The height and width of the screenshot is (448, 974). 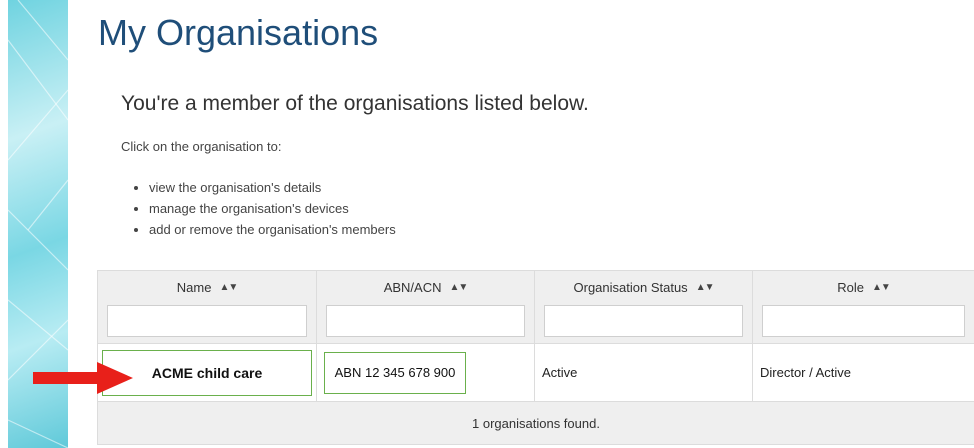 I want to click on abn-filter-input, so click(x=425, y=321).